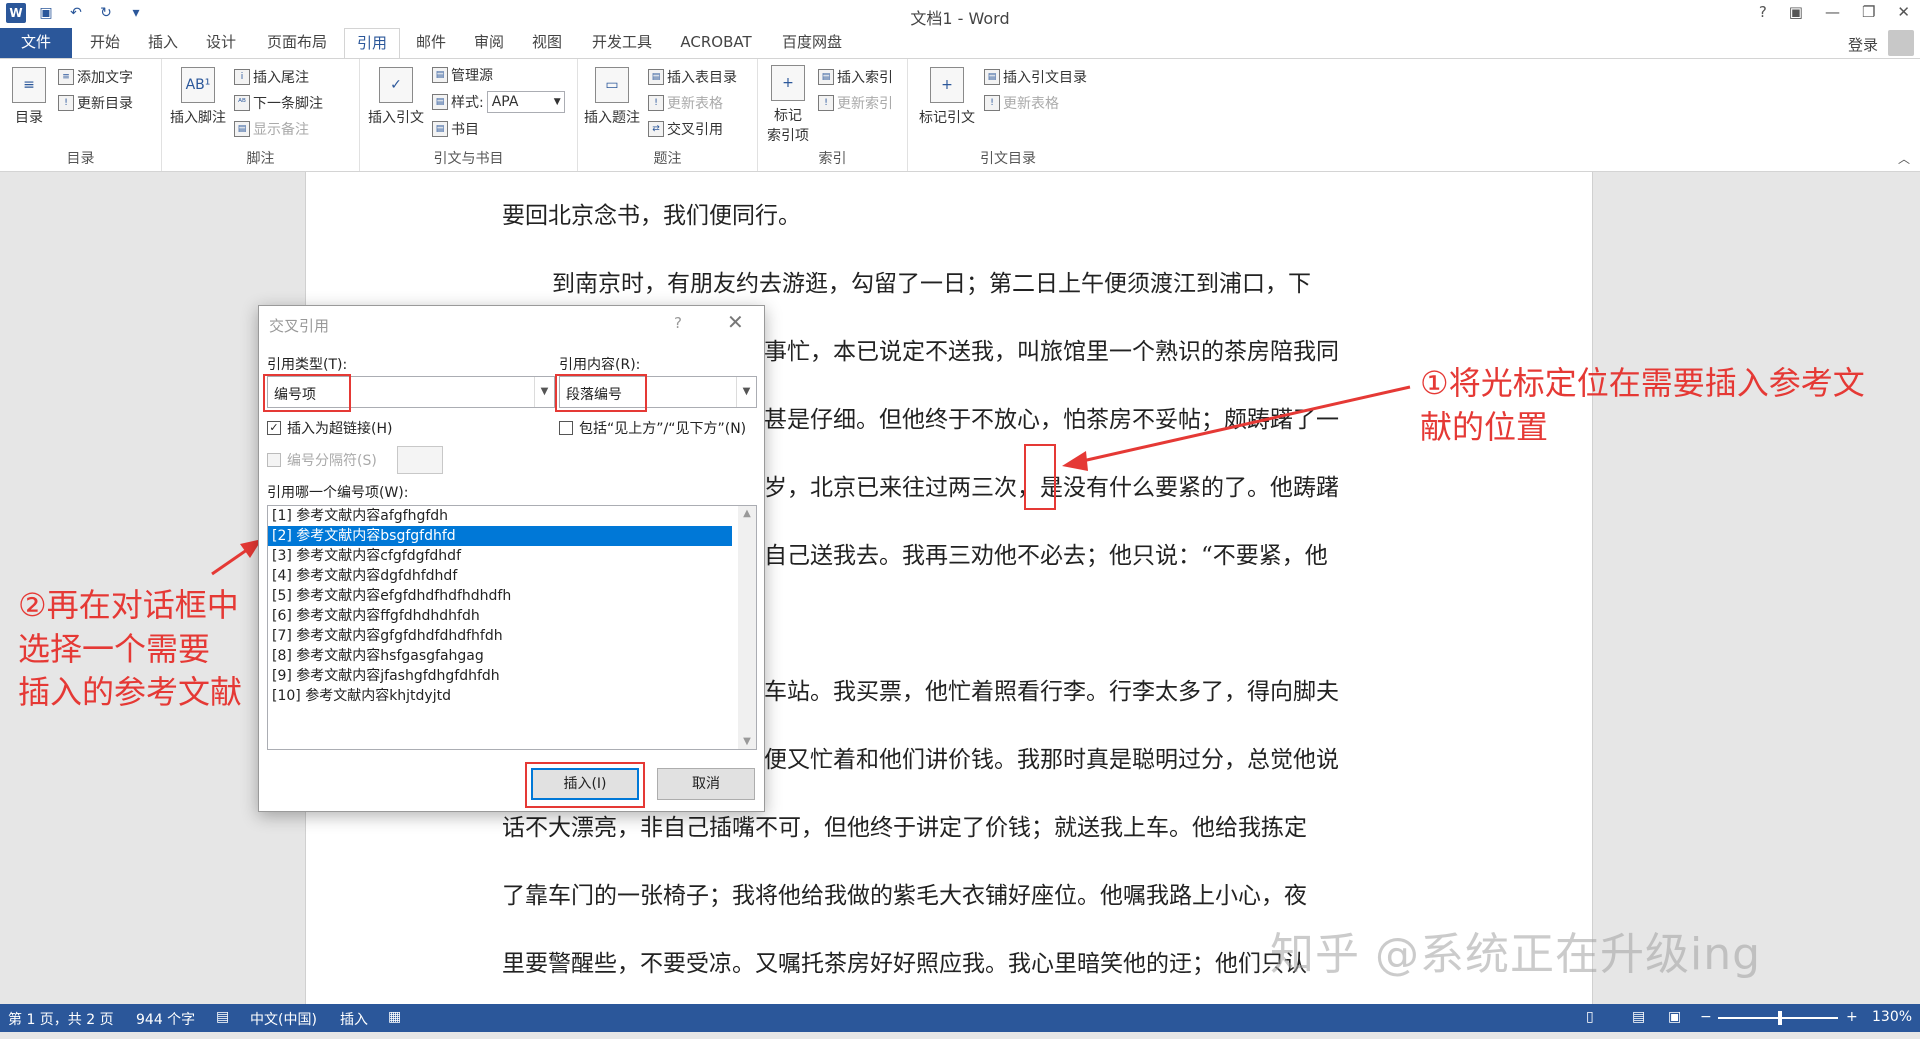  I want to click on print-layout-icon: ▤, so click(1638, 1017).